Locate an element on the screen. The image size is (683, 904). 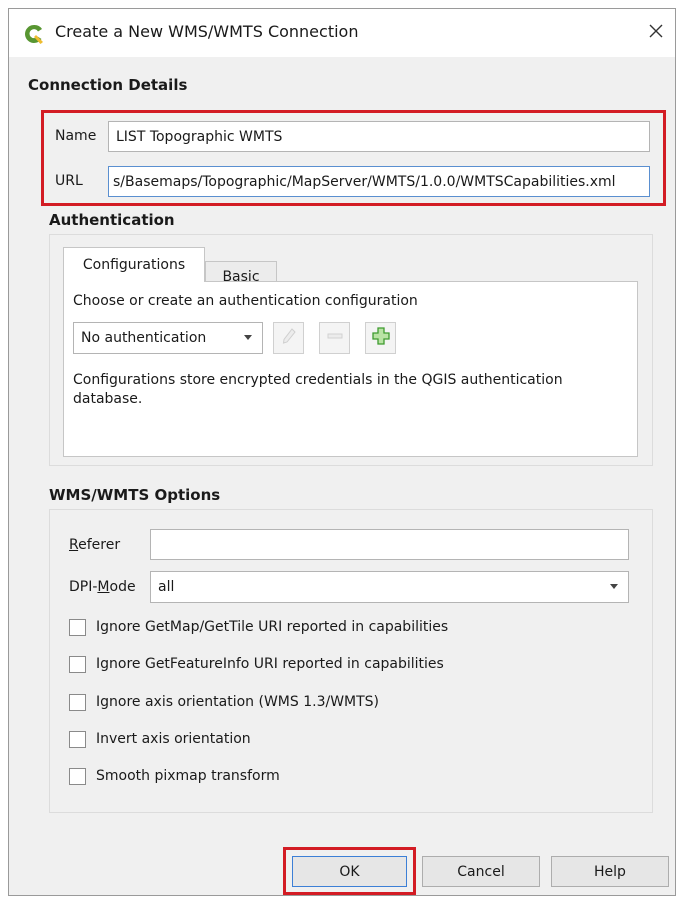
url-field is located at coordinates (379, 181).